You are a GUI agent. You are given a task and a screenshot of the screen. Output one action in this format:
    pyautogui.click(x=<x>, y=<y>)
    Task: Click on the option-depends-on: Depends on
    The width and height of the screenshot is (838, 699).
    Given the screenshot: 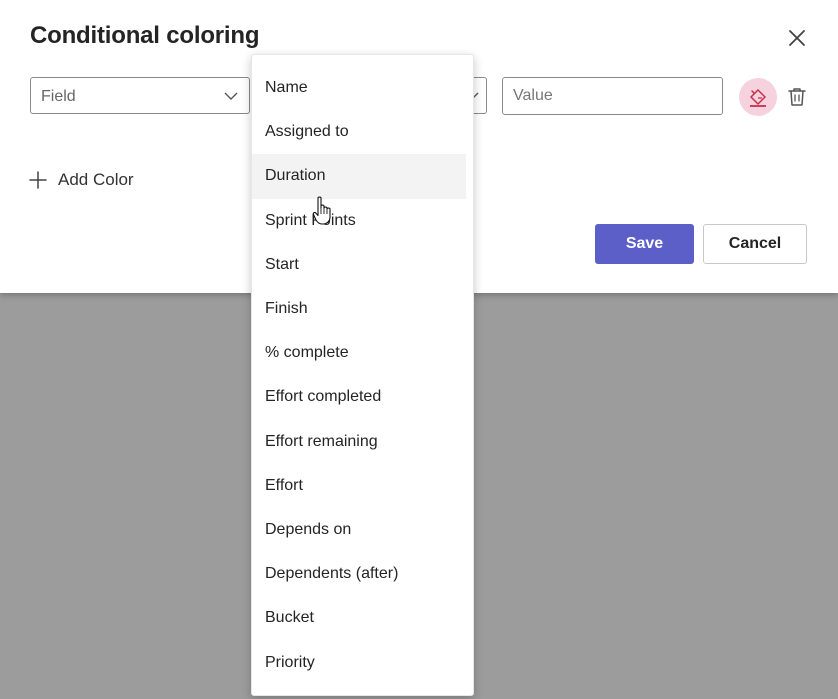 What is the action you would take?
    pyautogui.click(x=362, y=530)
    